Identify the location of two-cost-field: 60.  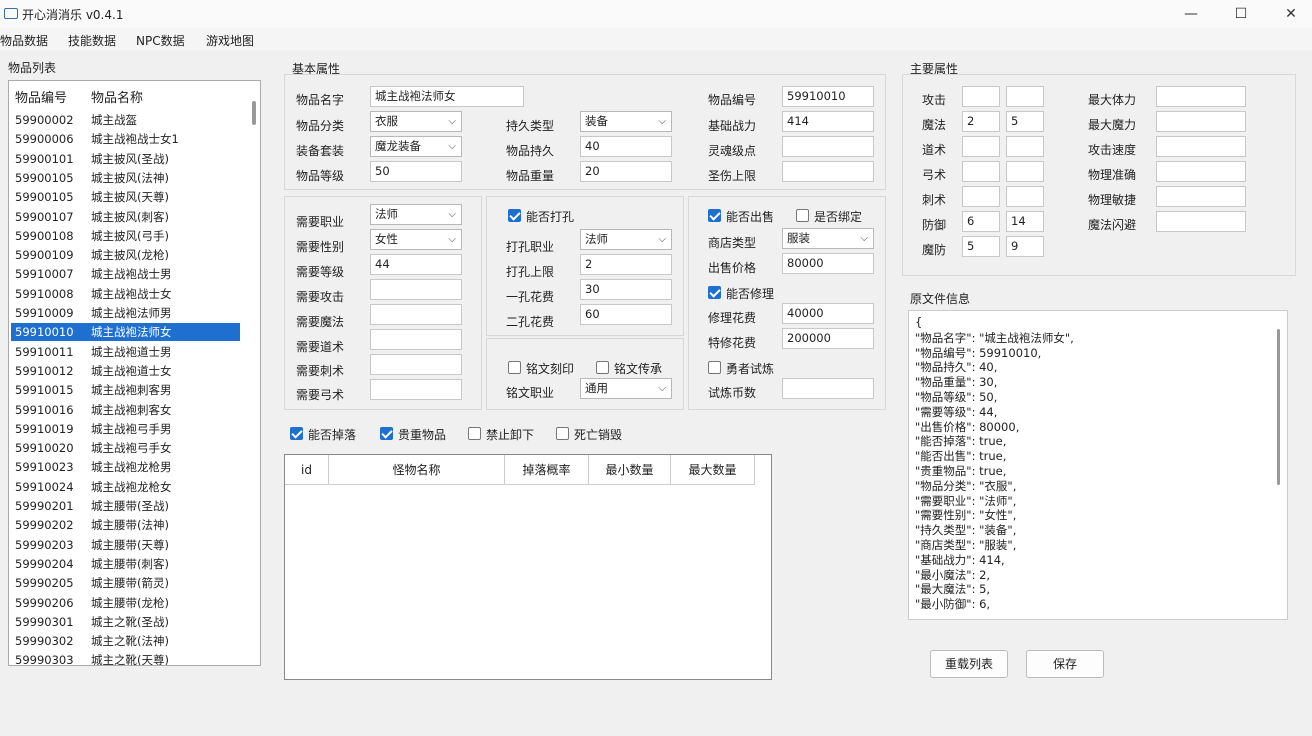
(626, 314).